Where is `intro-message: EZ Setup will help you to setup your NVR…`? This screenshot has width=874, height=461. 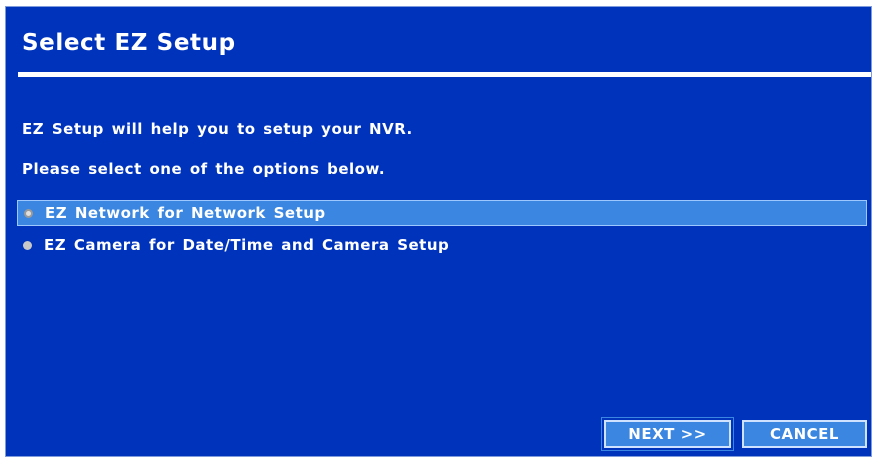
intro-message: EZ Setup will help you to setup your NVR… is located at coordinates (217, 129).